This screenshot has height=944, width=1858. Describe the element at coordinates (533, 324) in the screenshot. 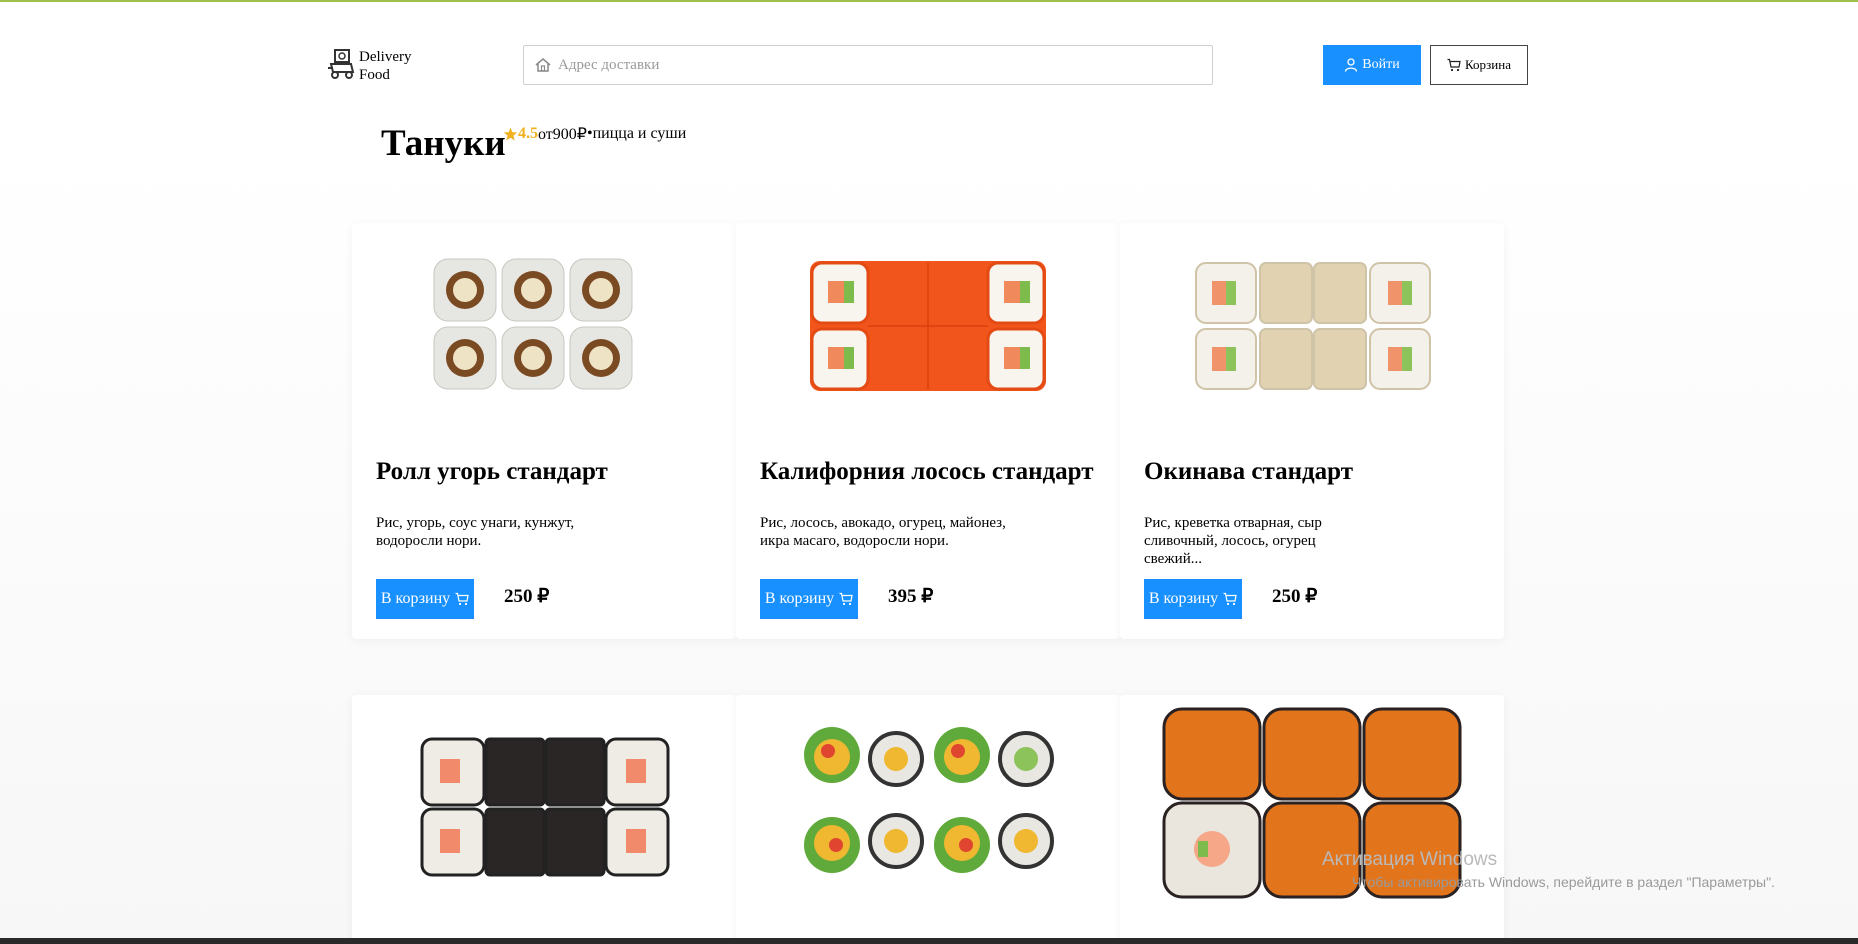

I see `eel-roll-image` at that location.